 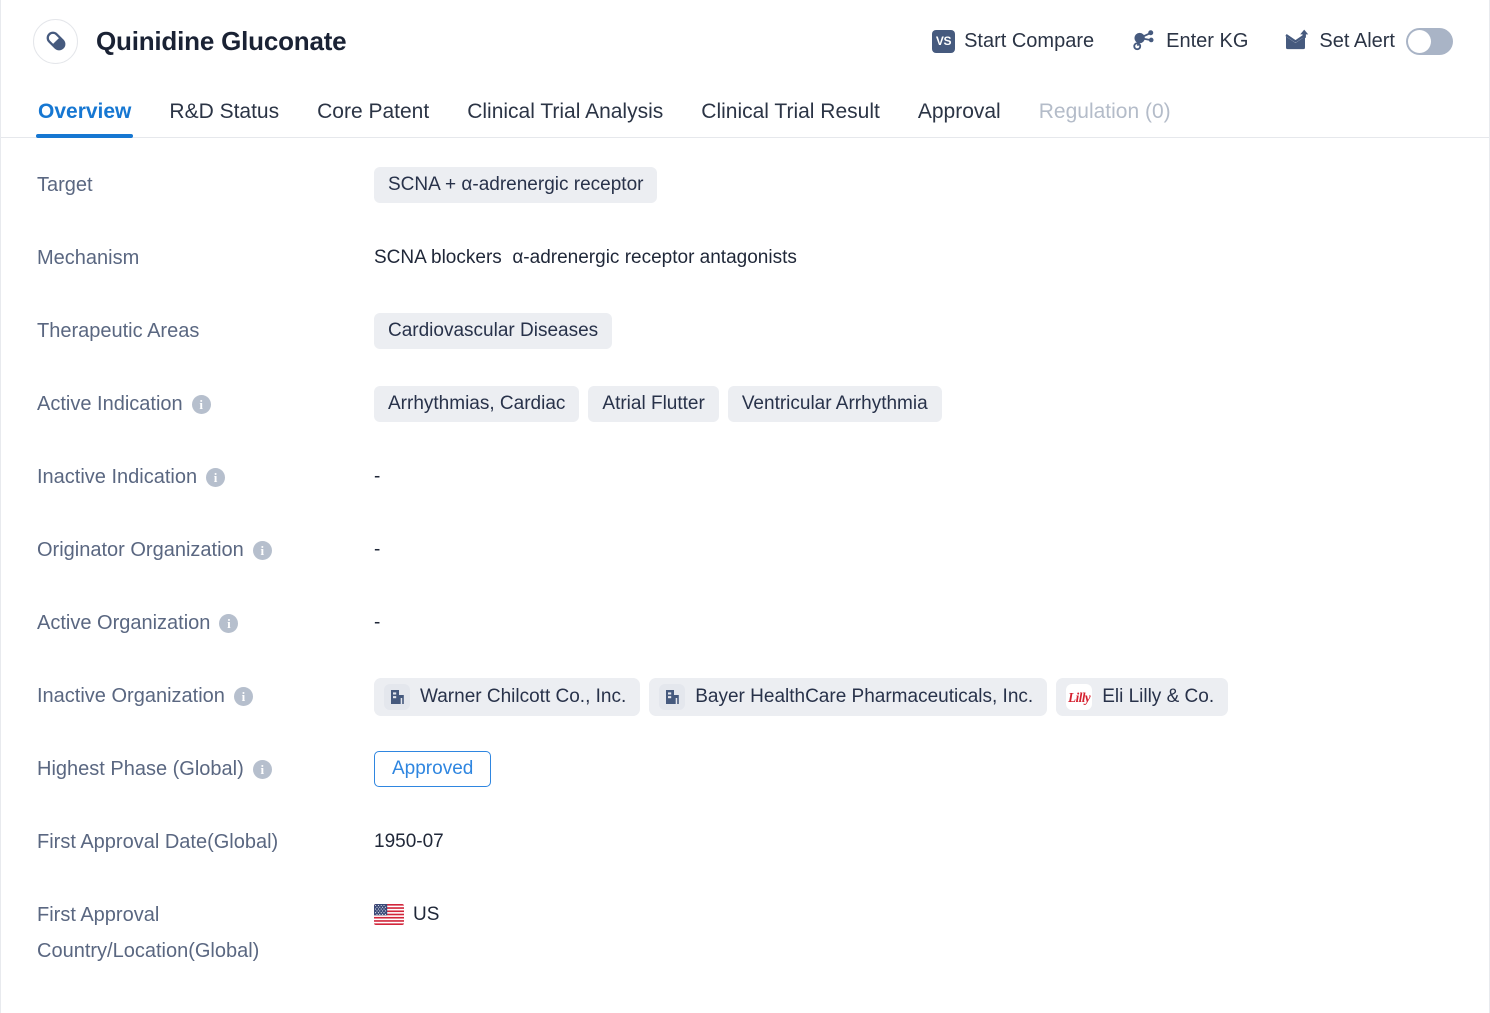 I want to click on lilly-logo-icon: Lilly, so click(x=1079, y=697).